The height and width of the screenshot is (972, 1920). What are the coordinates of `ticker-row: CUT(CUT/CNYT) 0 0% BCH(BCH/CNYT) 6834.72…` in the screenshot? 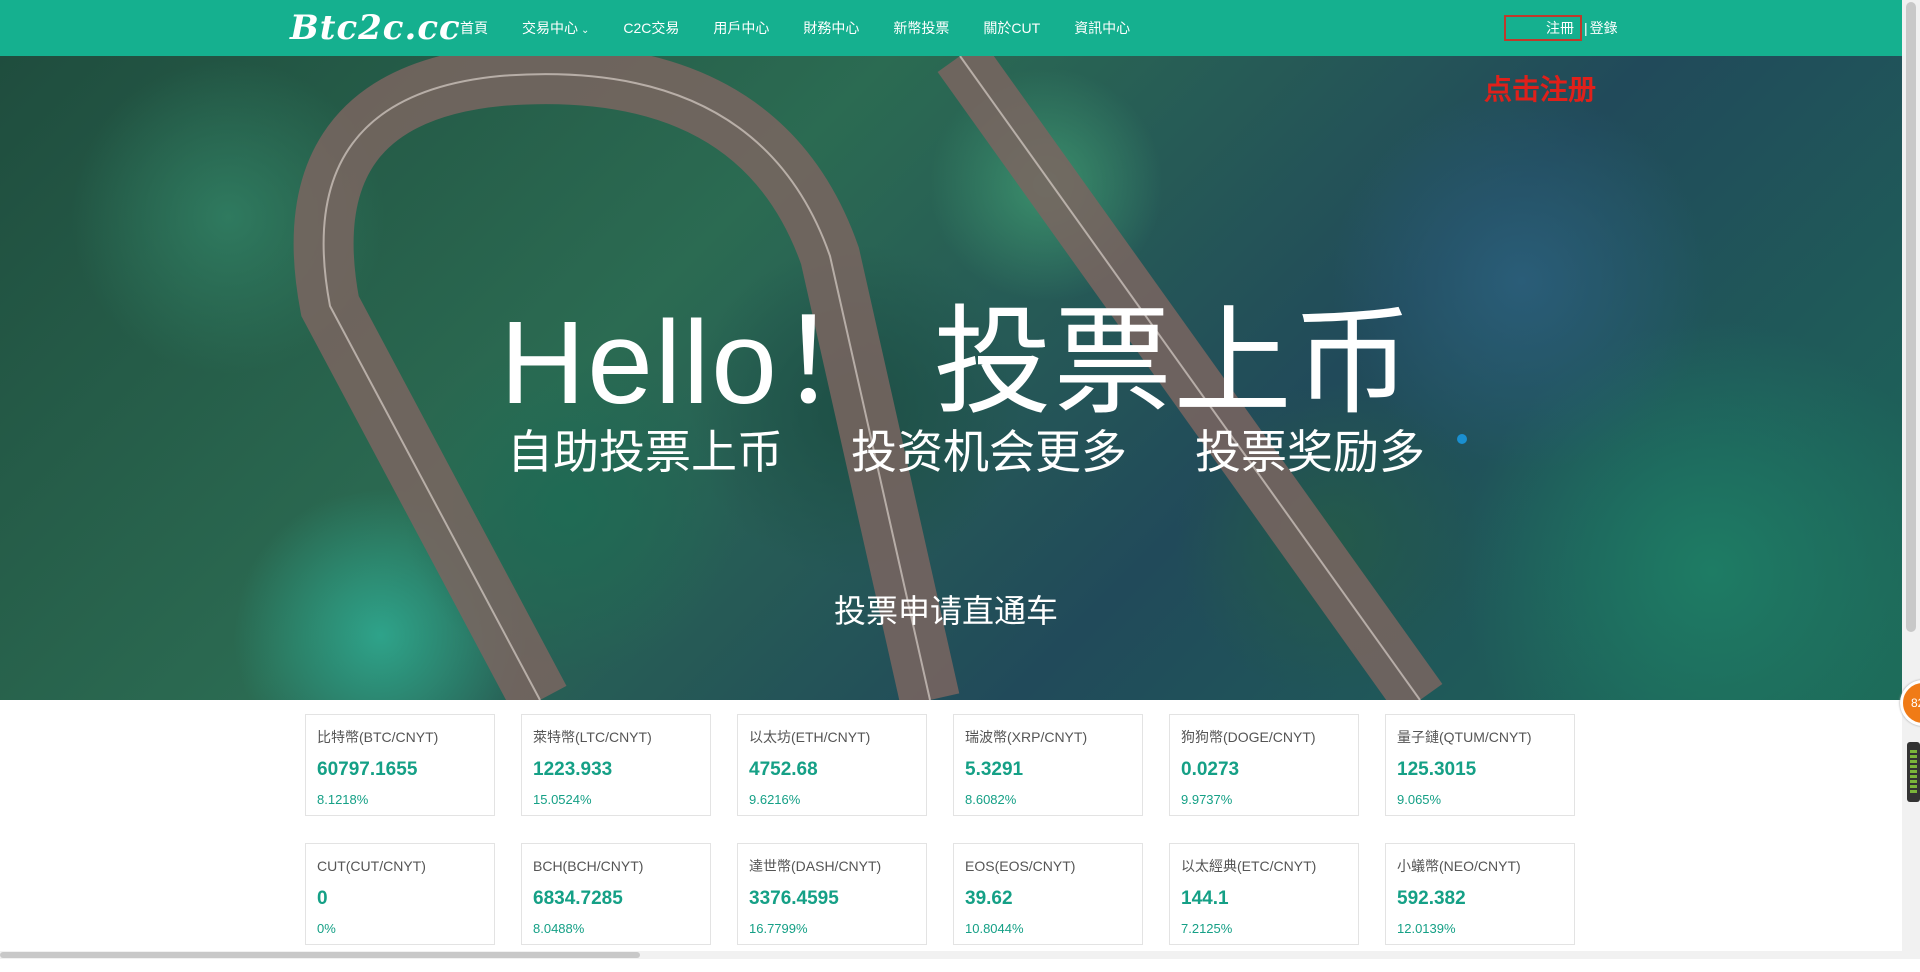 It's located at (945, 894).